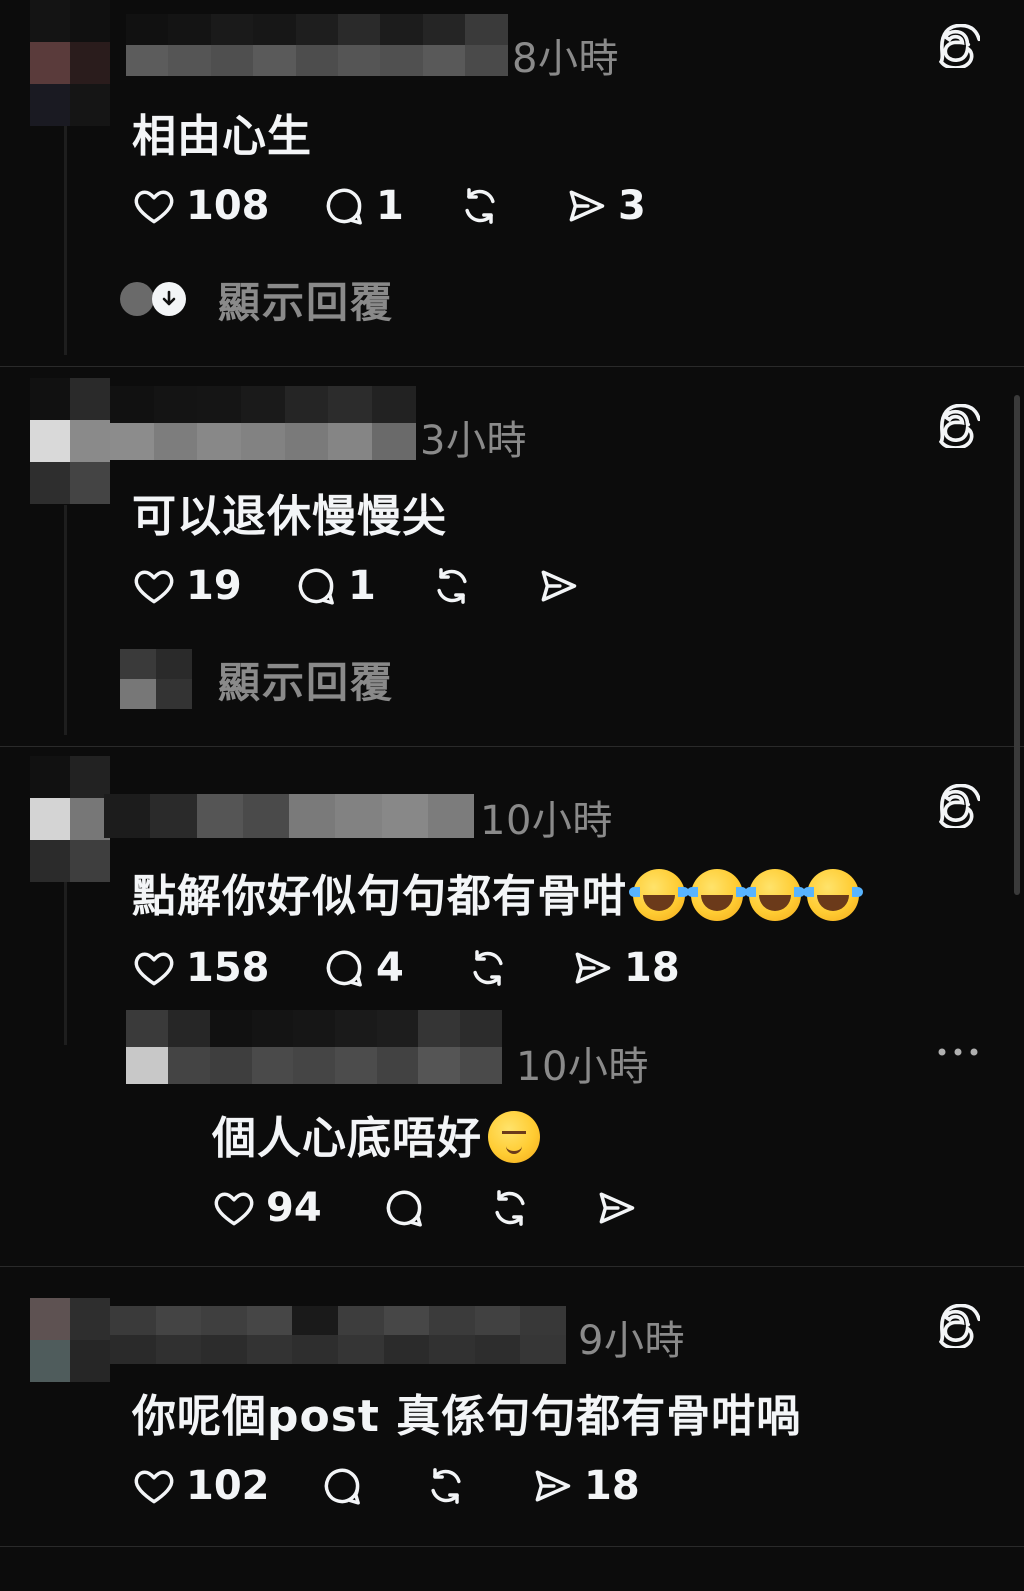 The height and width of the screenshot is (1591, 1024). What do you see at coordinates (473, 441) in the screenshot?
I see `post-time: 3小時` at bounding box center [473, 441].